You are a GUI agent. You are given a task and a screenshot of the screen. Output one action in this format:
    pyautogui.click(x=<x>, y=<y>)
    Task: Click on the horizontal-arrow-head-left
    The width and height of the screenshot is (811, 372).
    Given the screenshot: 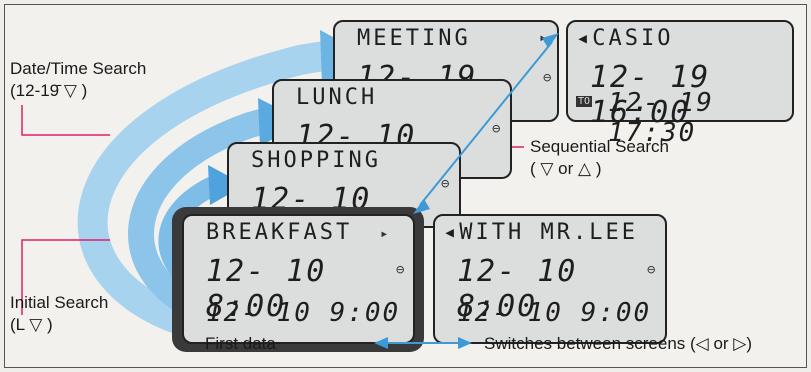 What is the action you would take?
    pyautogui.click(x=381, y=343)
    